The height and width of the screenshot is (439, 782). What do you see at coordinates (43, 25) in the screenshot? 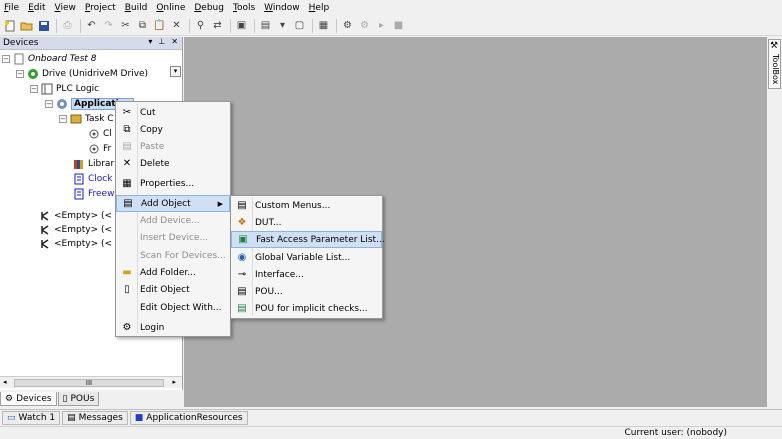
I see `save-icon` at bounding box center [43, 25].